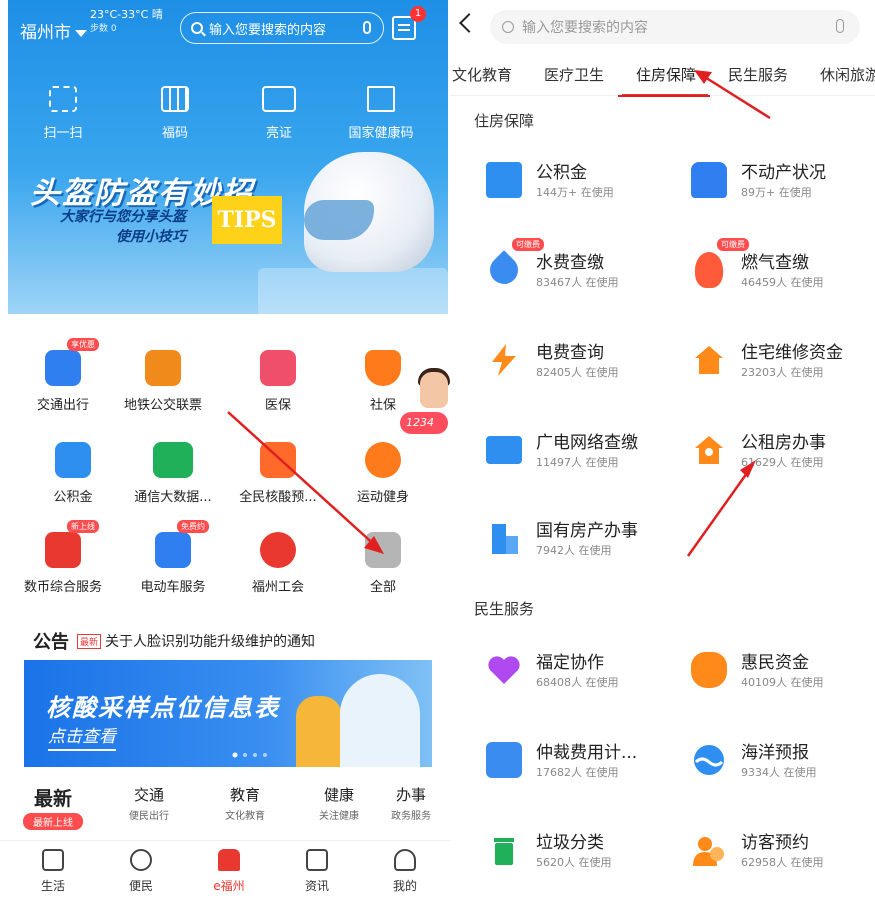 This screenshot has height=905, width=875. I want to click on health-code-icon, so click(381, 99).